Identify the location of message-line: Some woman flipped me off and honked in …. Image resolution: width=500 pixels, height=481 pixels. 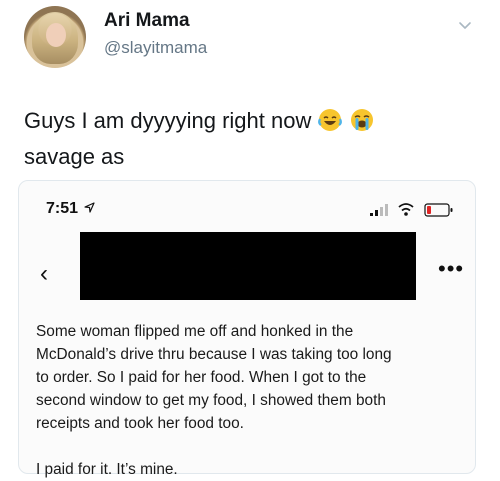
(195, 331).